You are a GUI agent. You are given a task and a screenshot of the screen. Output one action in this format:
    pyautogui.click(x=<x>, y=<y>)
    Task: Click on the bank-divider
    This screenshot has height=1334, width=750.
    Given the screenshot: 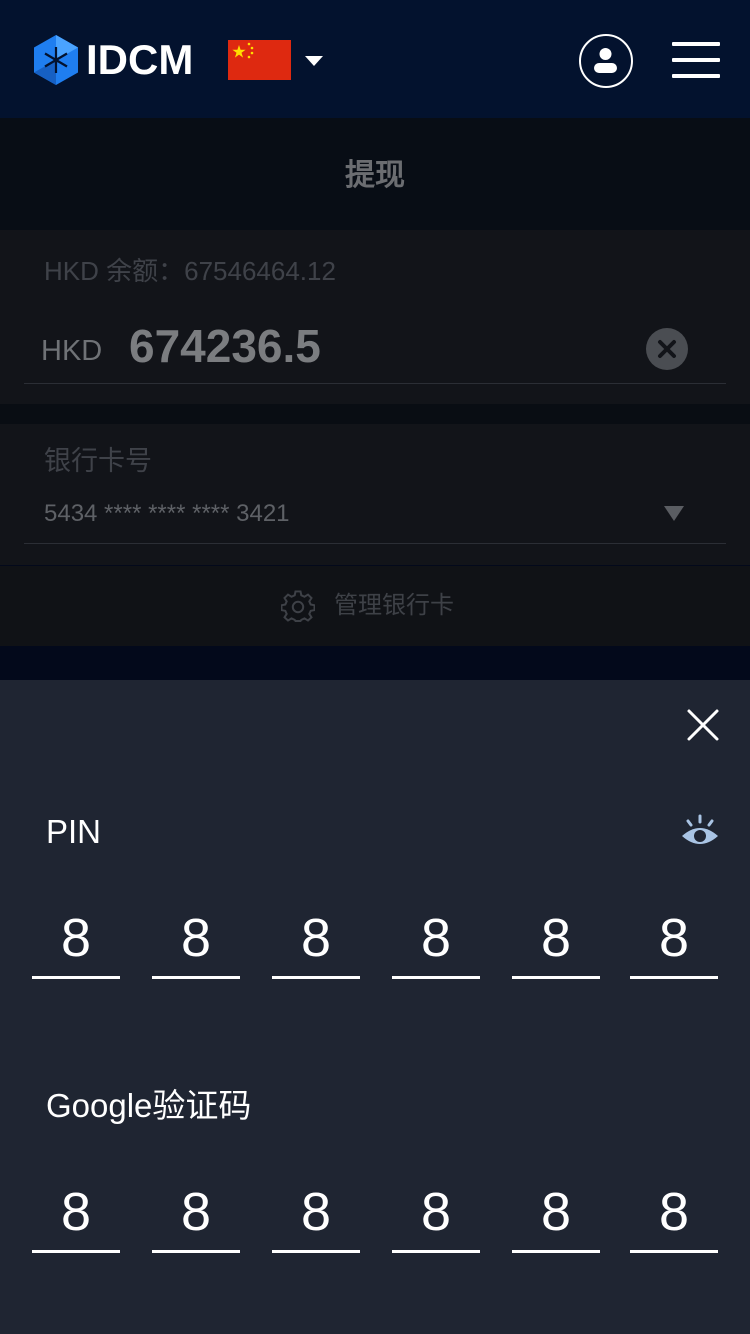 What is the action you would take?
    pyautogui.click(x=375, y=543)
    